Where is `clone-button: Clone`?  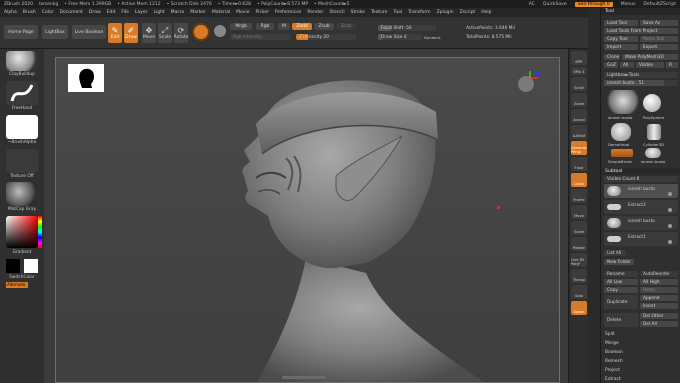 clone-button: Clone is located at coordinates (612, 57).